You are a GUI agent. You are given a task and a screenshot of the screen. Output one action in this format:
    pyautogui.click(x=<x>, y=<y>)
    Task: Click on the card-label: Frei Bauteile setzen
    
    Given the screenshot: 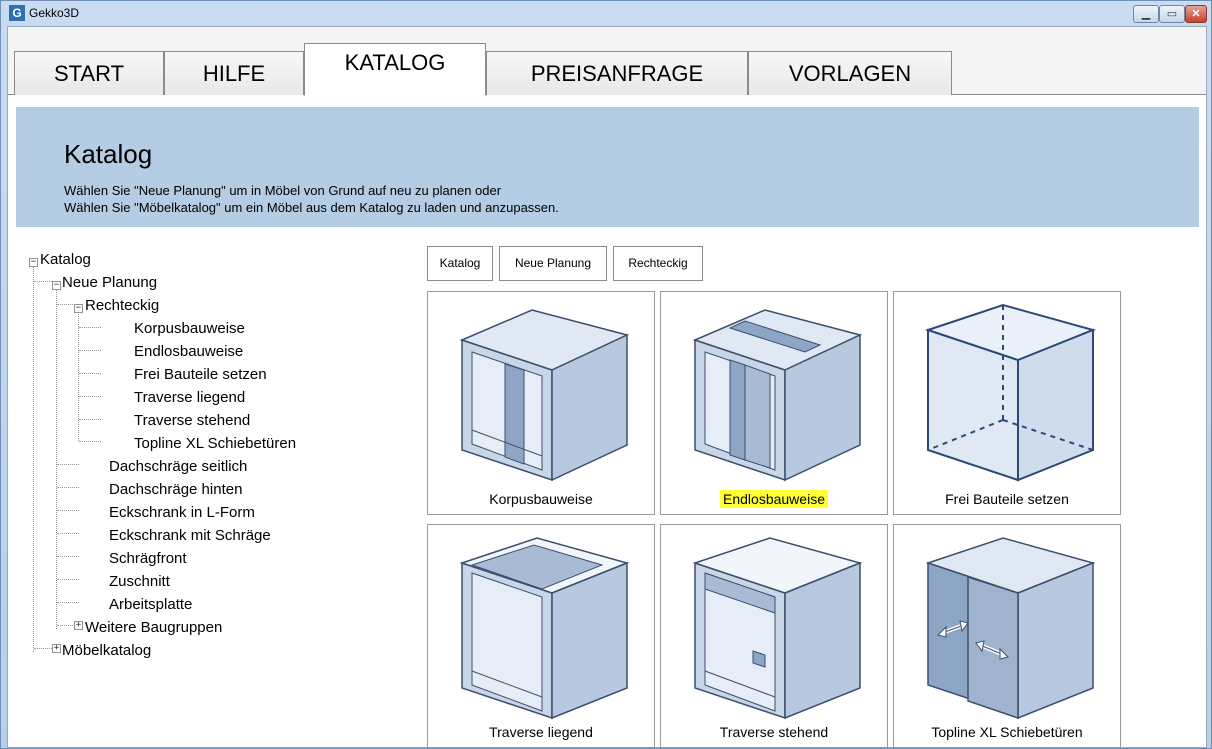 What is the action you would take?
    pyautogui.click(x=1007, y=499)
    